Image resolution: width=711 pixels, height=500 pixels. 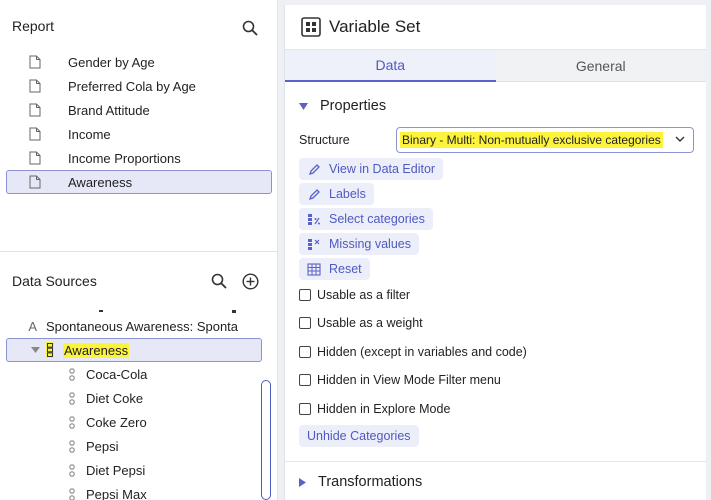 What do you see at coordinates (111, 62) in the screenshot?
I see `report-item-label: Gender by Age` at bounding box center [111, 62].